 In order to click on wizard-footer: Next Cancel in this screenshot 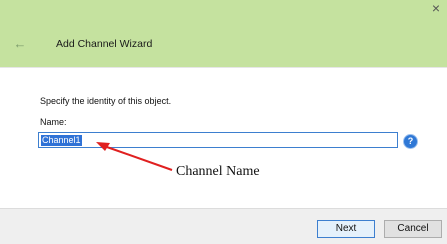, I will do `click(223, 226)`.